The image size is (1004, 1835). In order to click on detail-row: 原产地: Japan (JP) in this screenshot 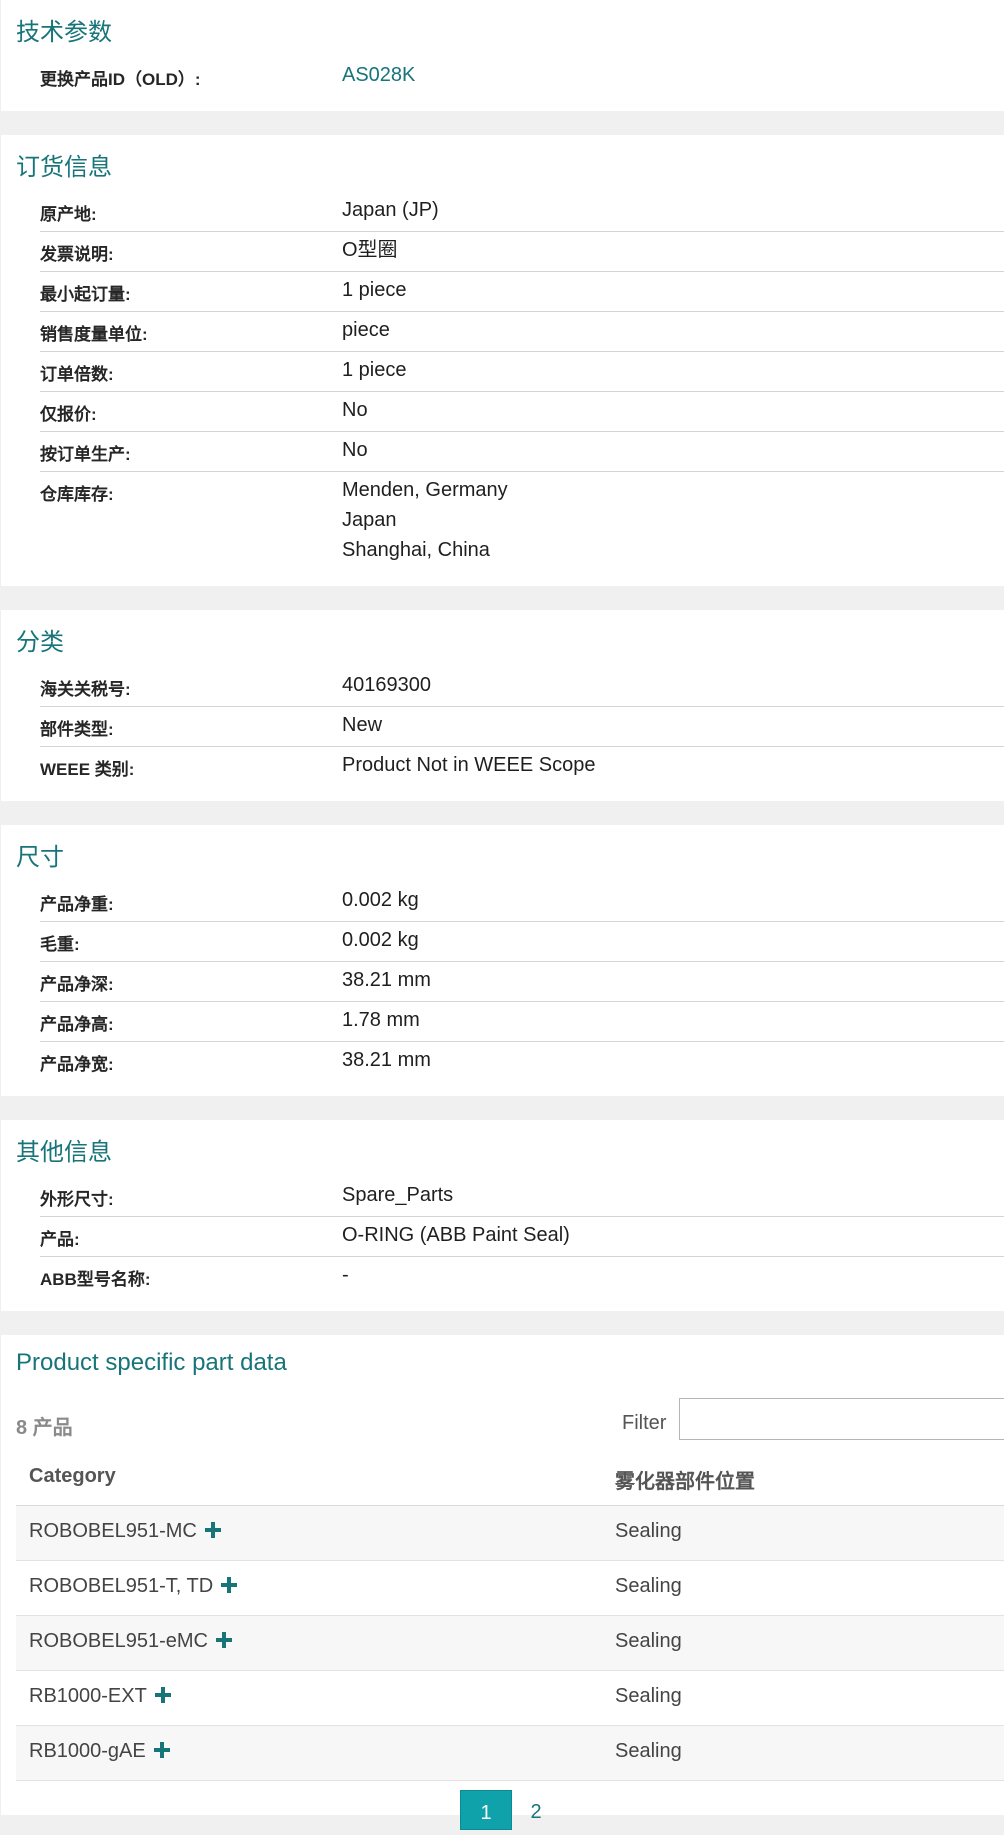, I will do `click(522, 211)`.